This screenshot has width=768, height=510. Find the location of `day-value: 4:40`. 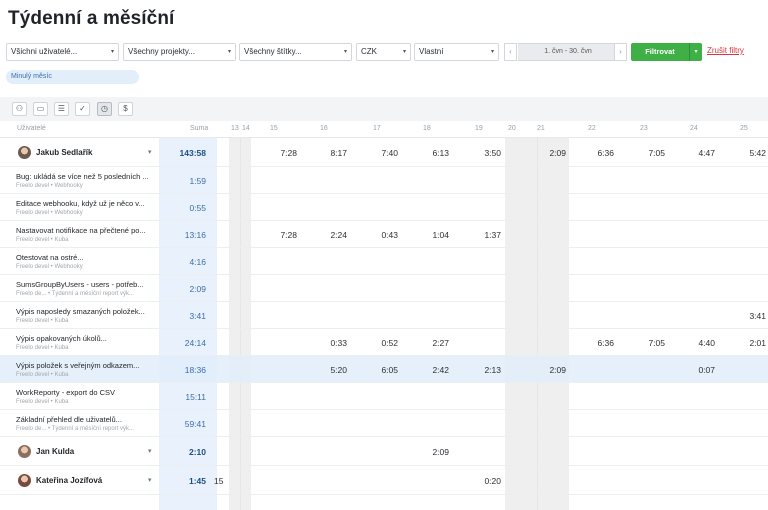

day-value: 4:40 is located at coordinates (706, 343).